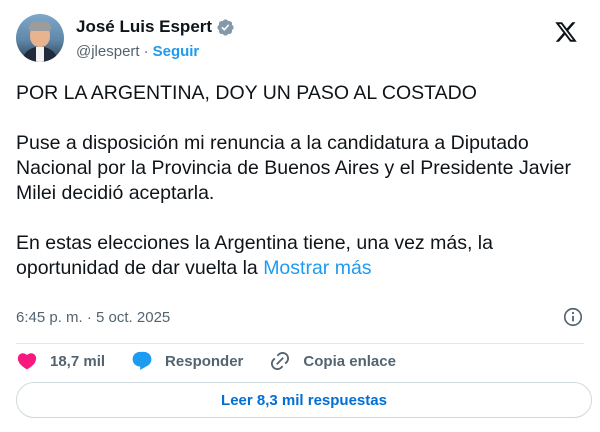  I want to click on author-name-row: José Luis Espert, so click(155, 27).